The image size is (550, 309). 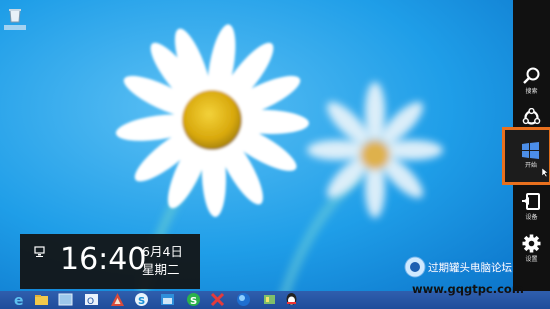 I want to click on svg-text: e, so click(x=19, y=300).